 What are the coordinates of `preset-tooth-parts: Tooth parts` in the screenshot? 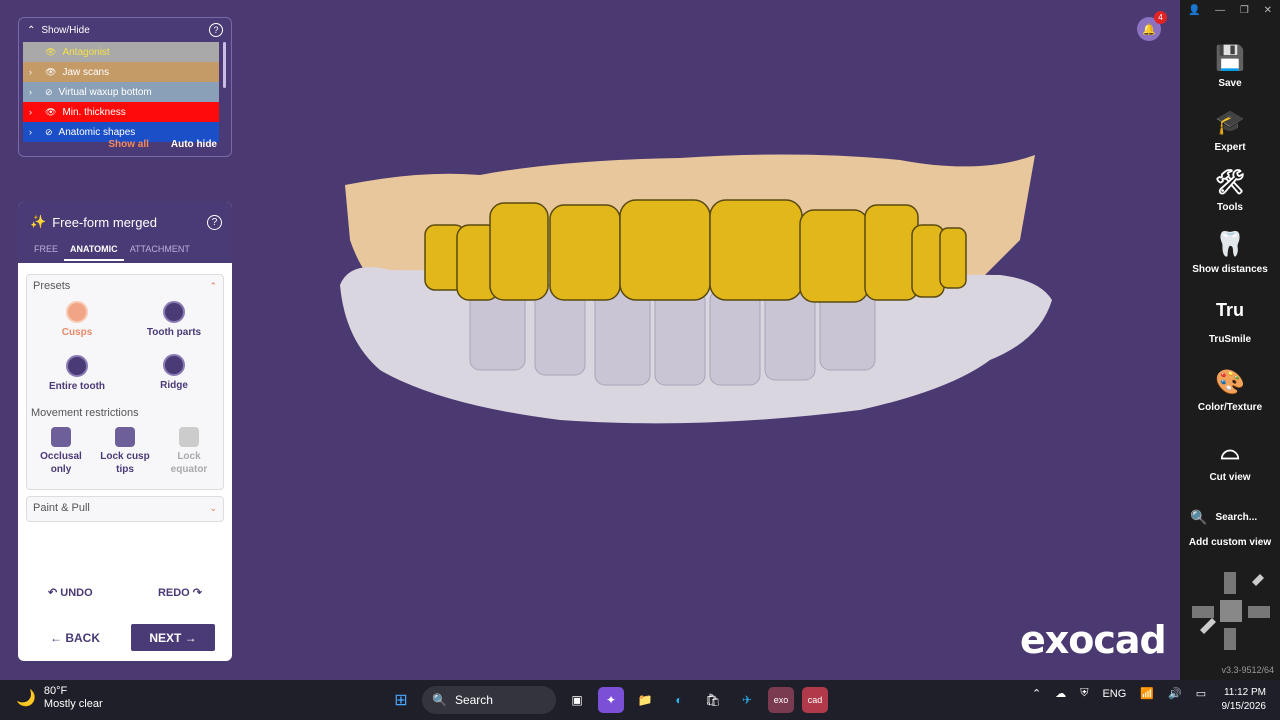 It's located at (174, 319).